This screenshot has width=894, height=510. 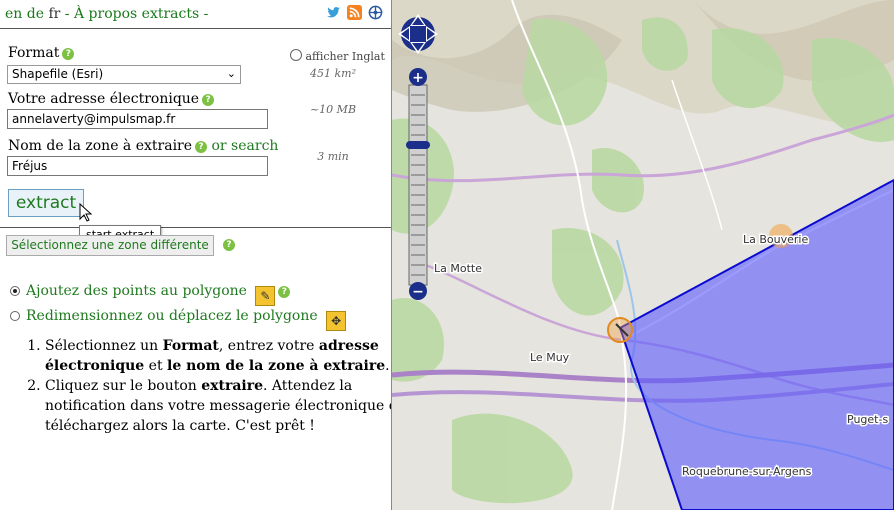 I want to click on zone-name-input: Fréjus, so click(x=137, y=166).